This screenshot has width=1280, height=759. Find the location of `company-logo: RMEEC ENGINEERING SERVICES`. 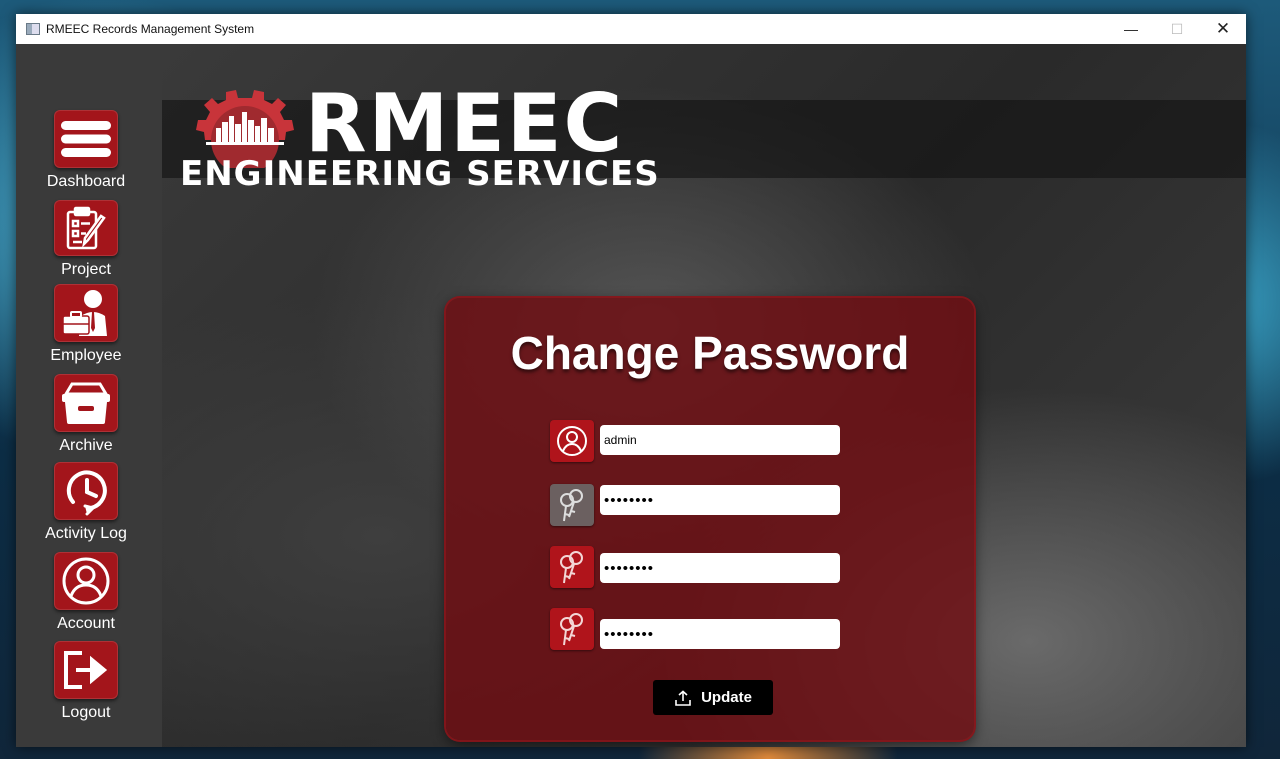

company-logo: RMEEC ENGINEERING SERVICES is located at coordinates (419, 138).